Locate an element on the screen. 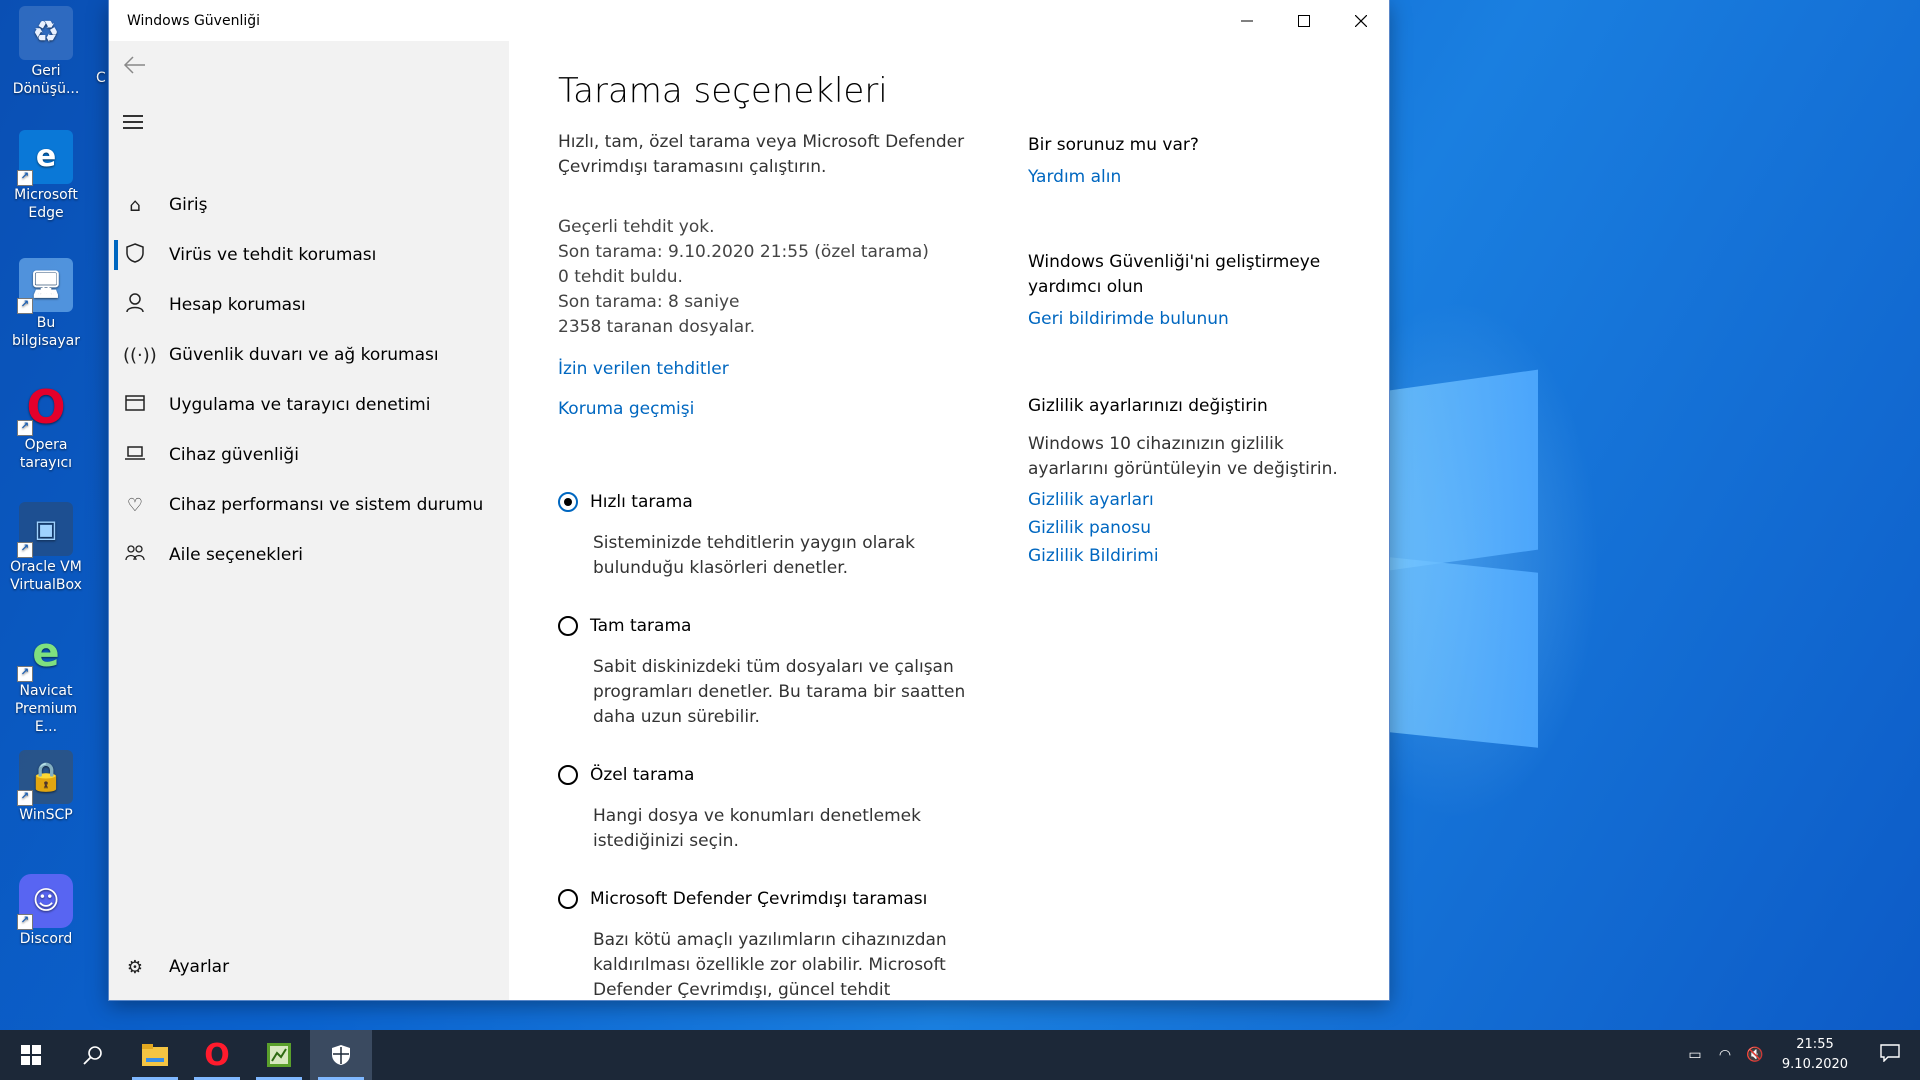  person-icon is located at coordinates (135, 305).